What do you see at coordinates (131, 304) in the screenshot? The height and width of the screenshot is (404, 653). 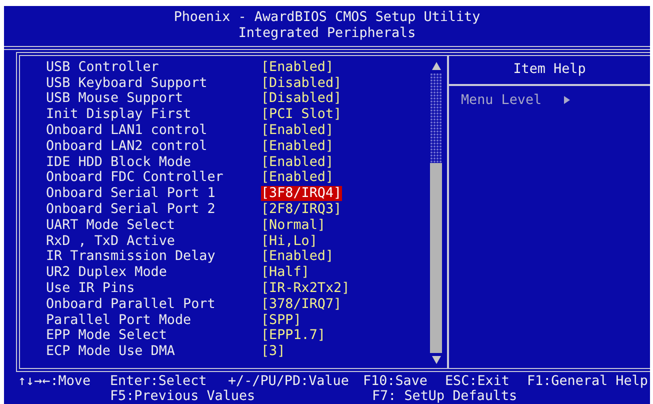 I see `setting-label: Onboard Parallel Port` at bounding box center [131, 304].